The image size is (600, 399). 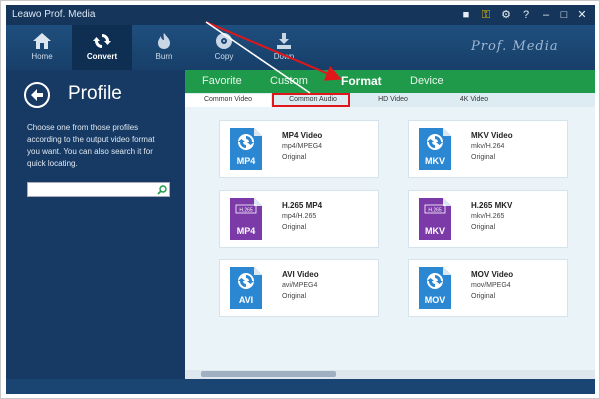 I want to click on format-badge: AVI, so click(x=246, y=300).